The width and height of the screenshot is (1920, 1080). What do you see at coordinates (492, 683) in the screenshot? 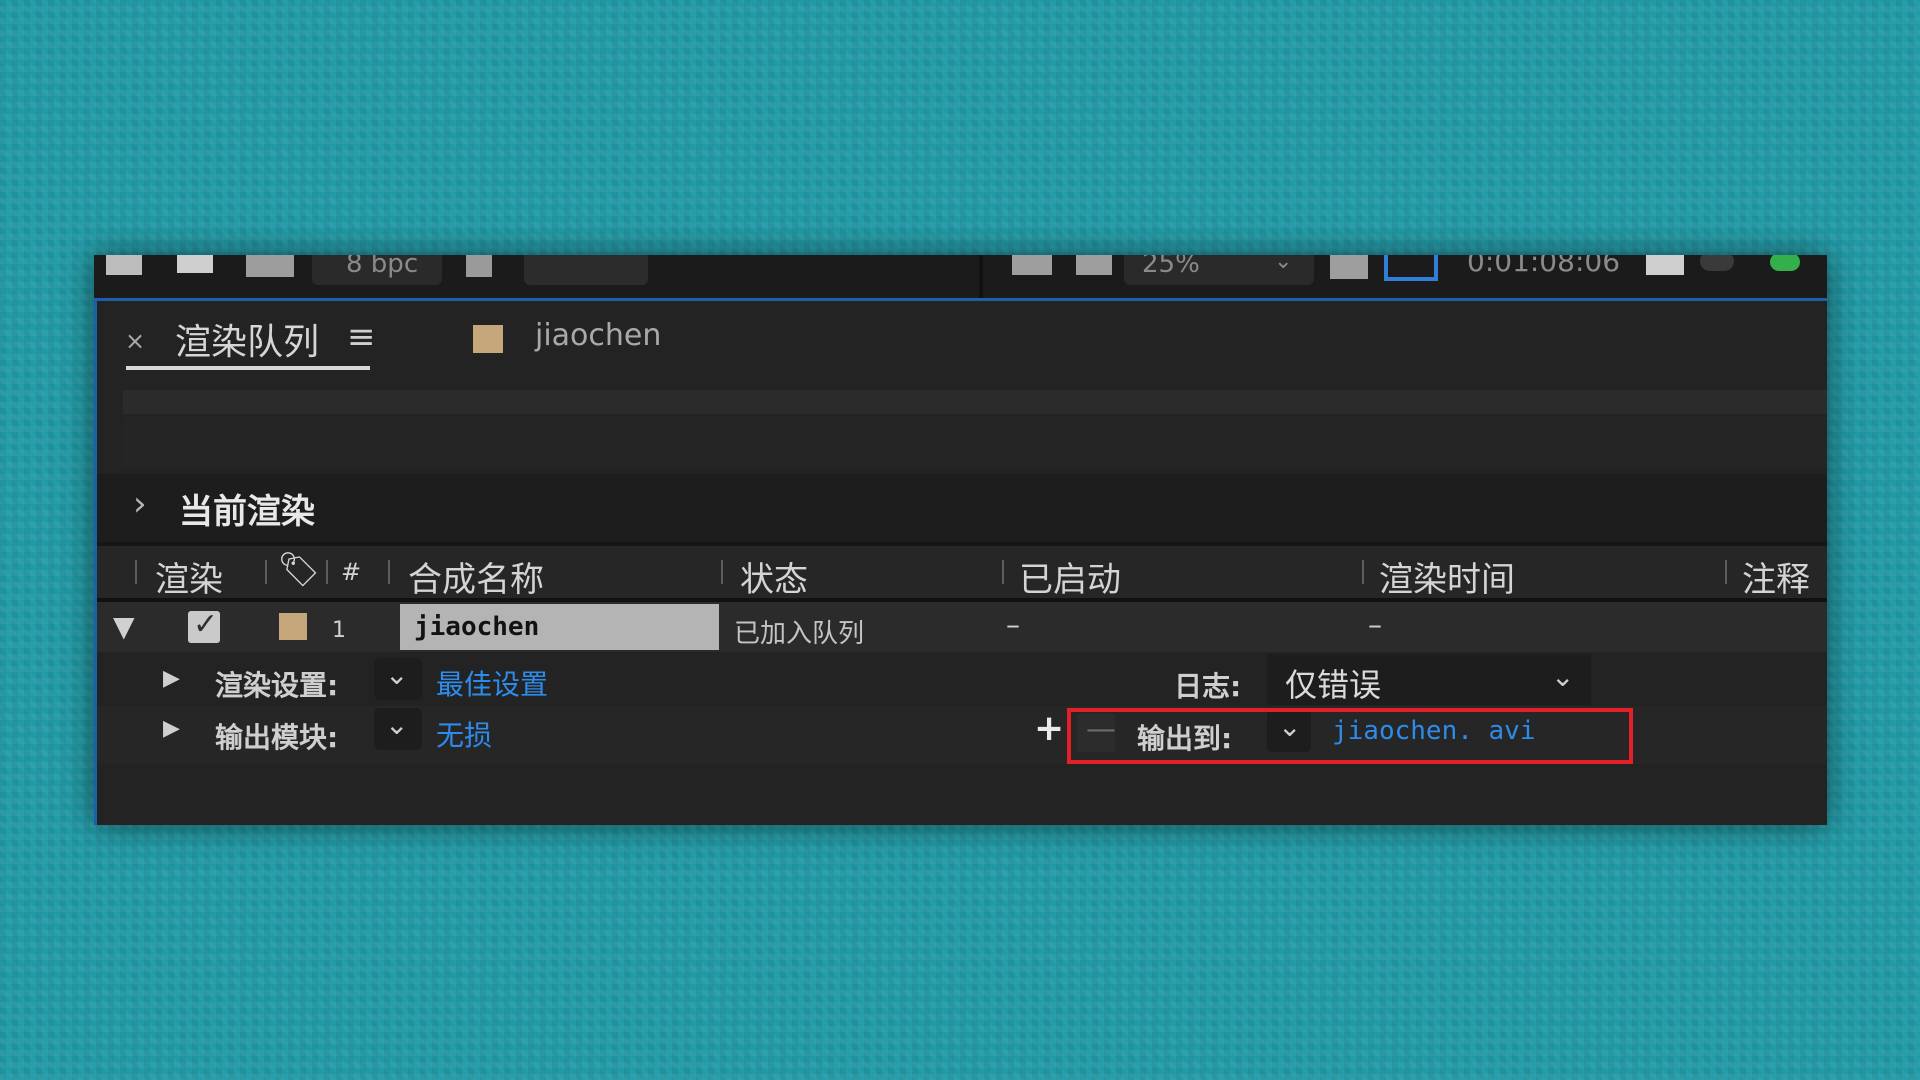
I see `render-settings-link: 最佳设置` at bounding box center [492, 683].